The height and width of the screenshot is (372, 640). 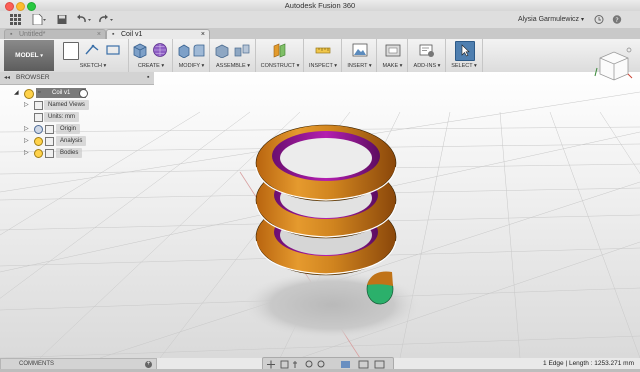 I want to click on coil-shadow, so click(x=332, y=305).